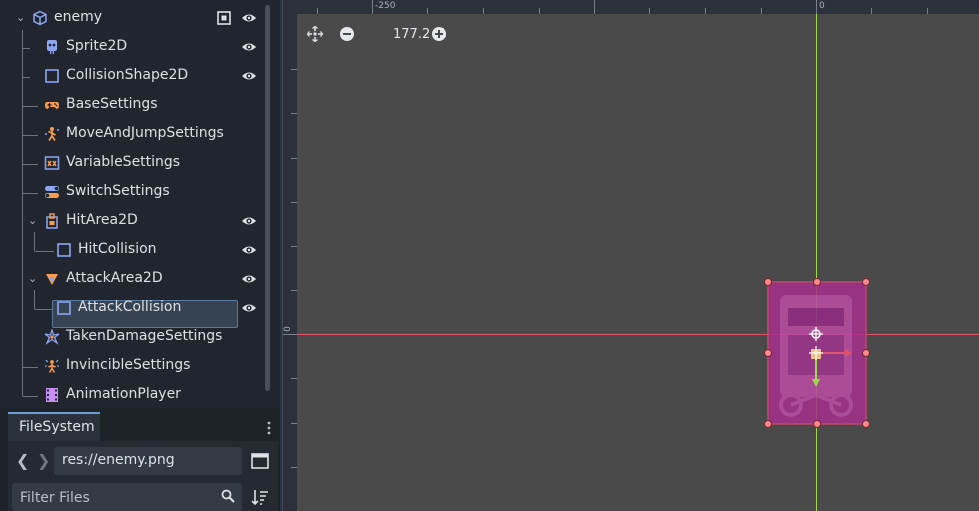 The width and height of the screenshot is (979, 511). I want to click on tree-item-takendamagesettings: TakenDamageSettings, so click(135, 337).